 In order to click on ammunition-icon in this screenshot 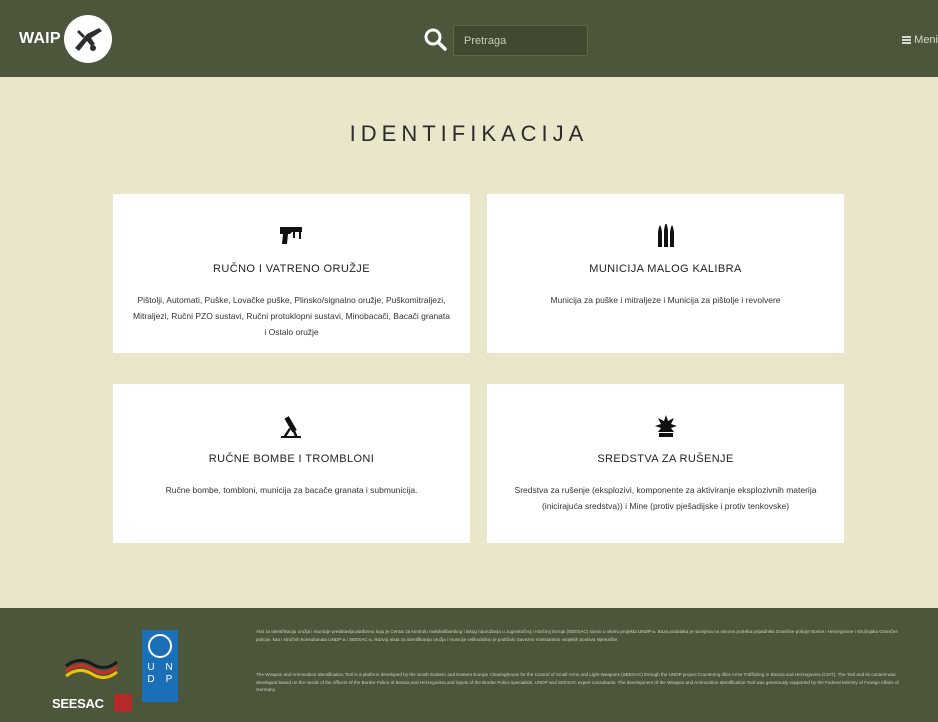, I will do `click(665, 235)`.